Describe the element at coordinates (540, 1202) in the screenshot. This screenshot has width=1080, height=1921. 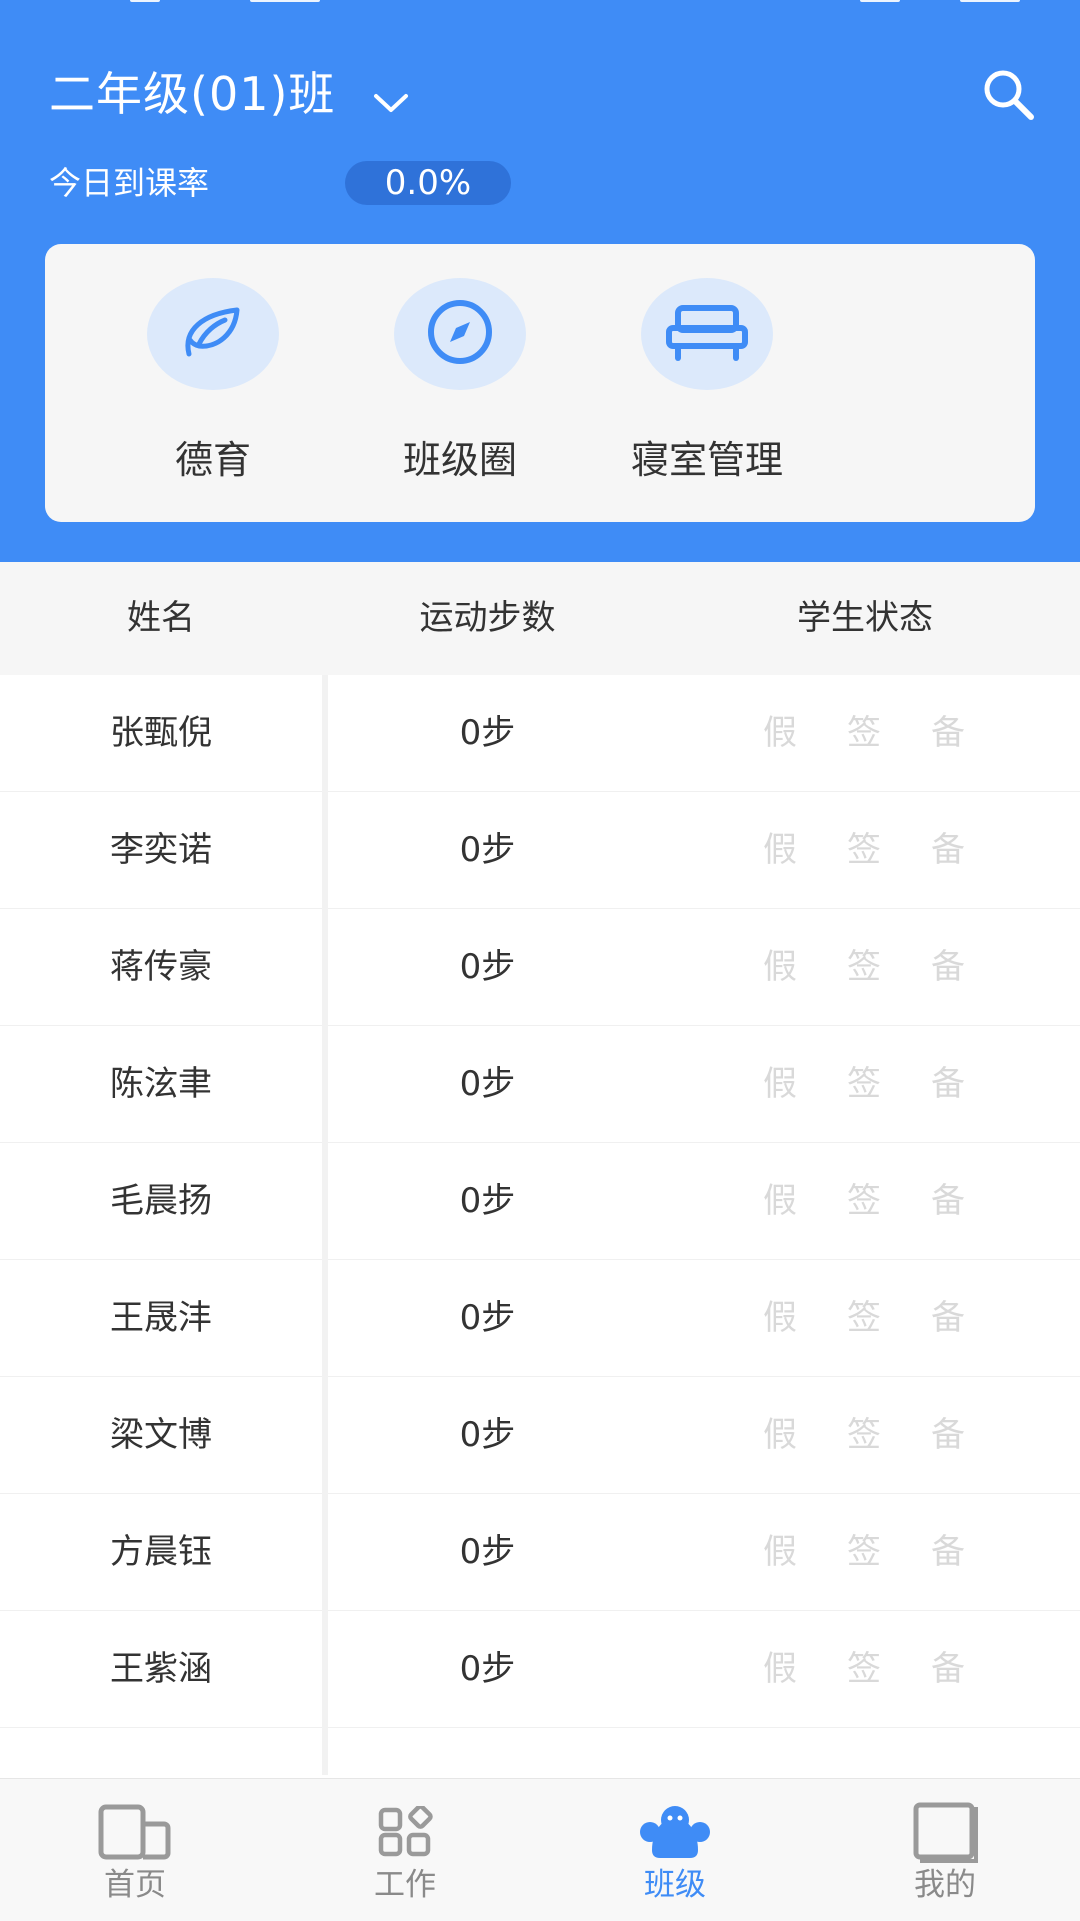
I see `table-row: 毛晨扬 0步 假 签 备` at that location.